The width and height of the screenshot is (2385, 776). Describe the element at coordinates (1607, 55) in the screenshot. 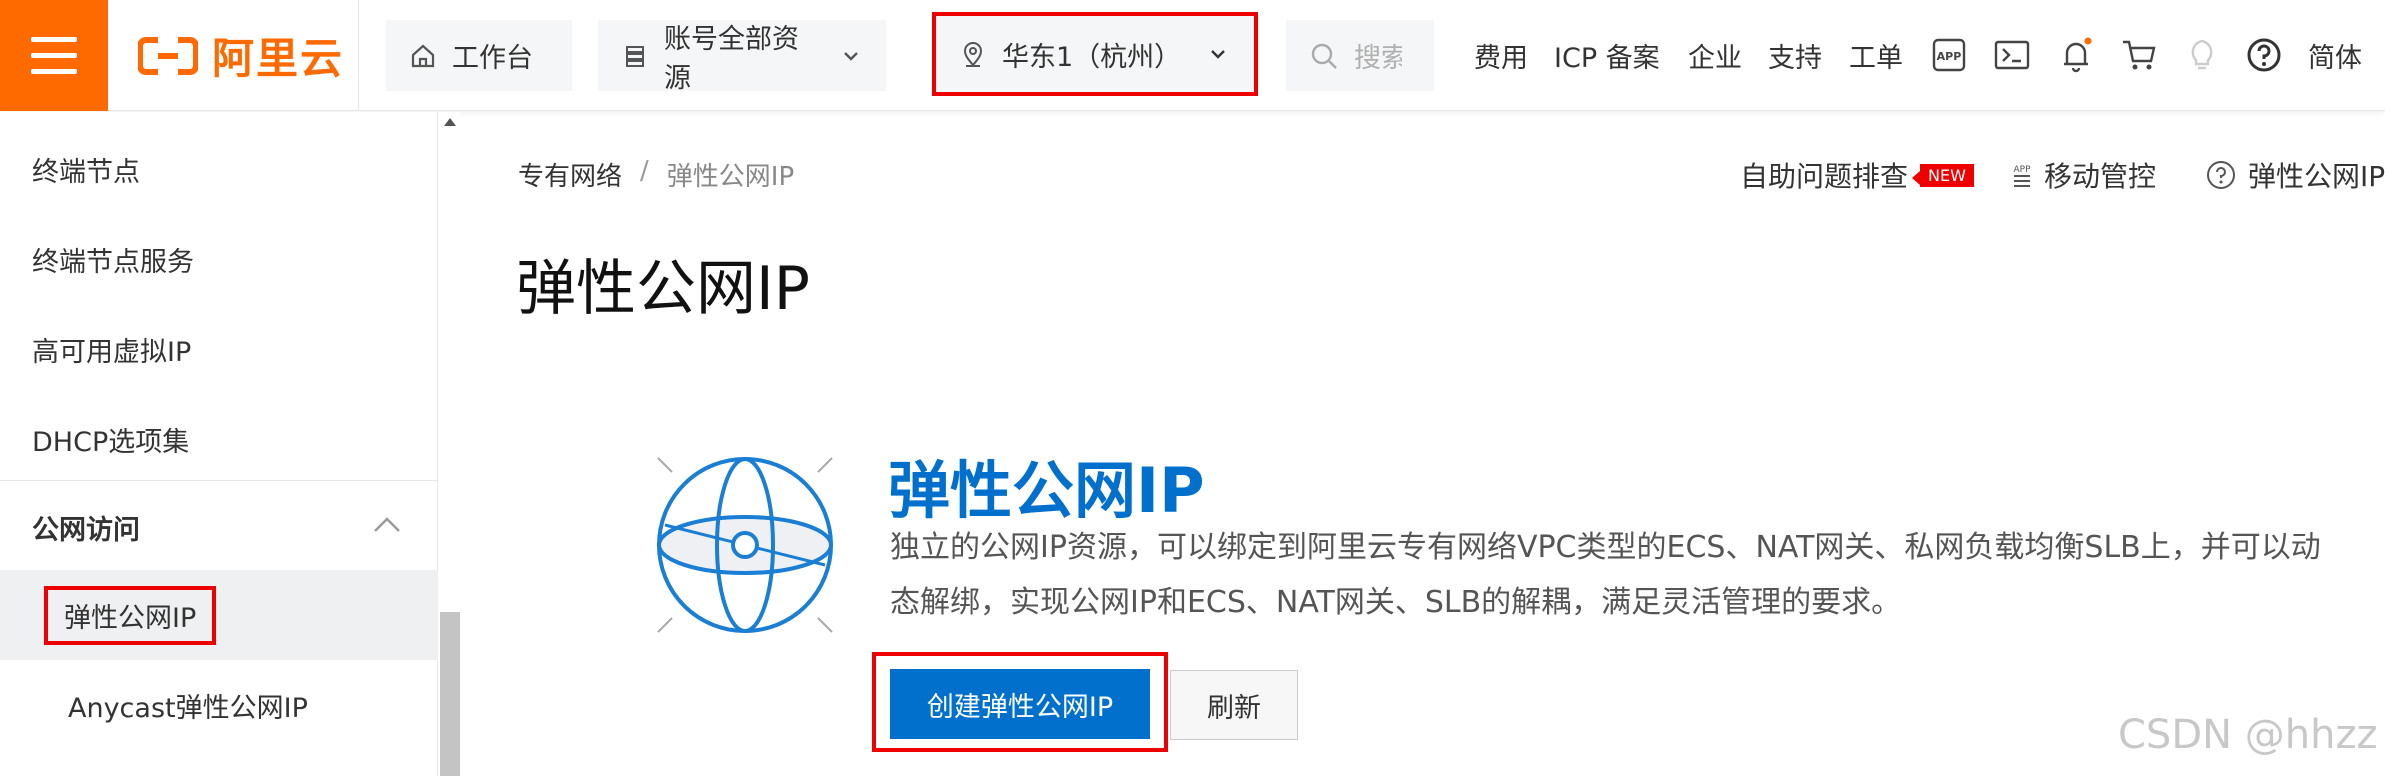

I see `icp-link: ICP 备案` at that location.